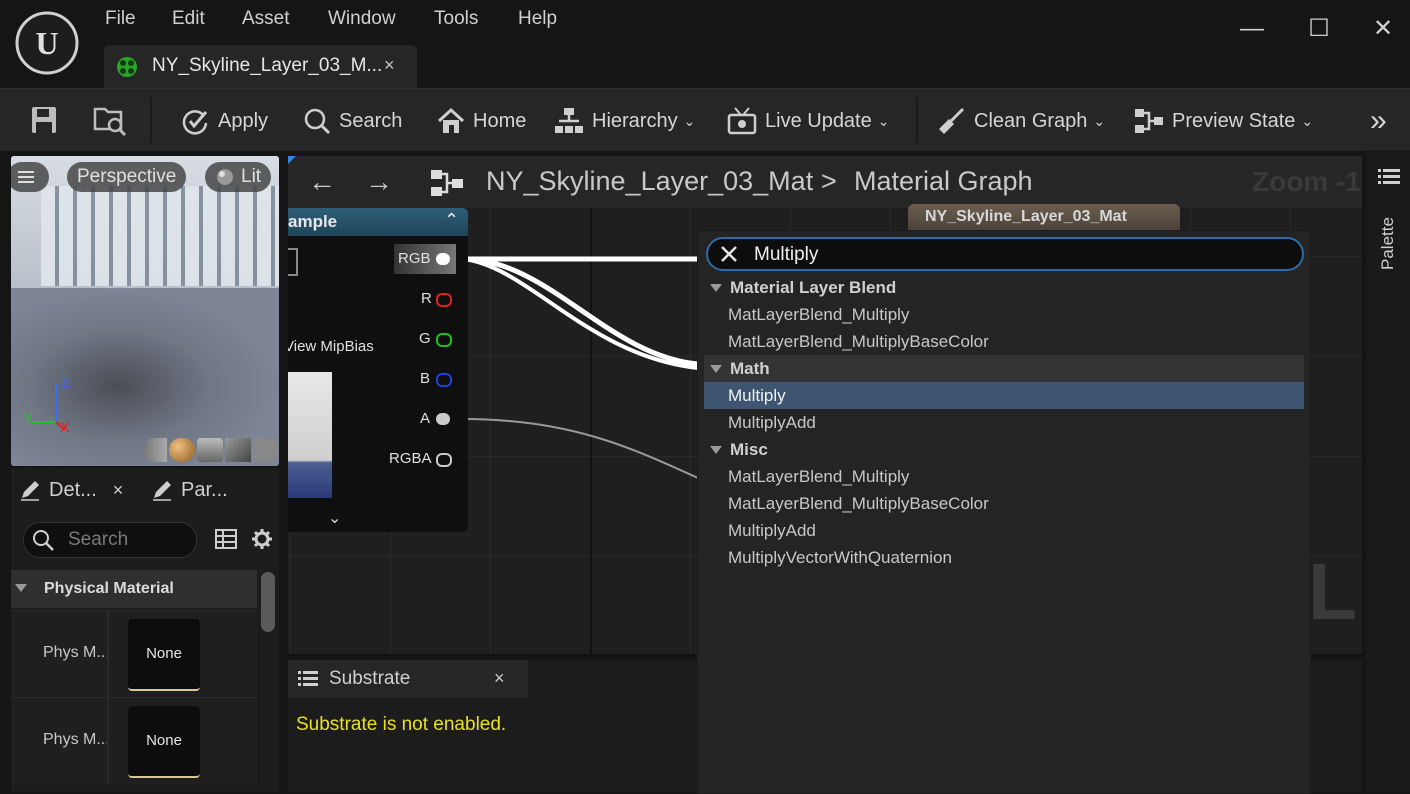 The width and height of the screenshot is (1410, 794). What do you see at coordinates (26, 177) in the screenshot?
I see `hamburger-menu-icon` at bounding box center [26, 177].